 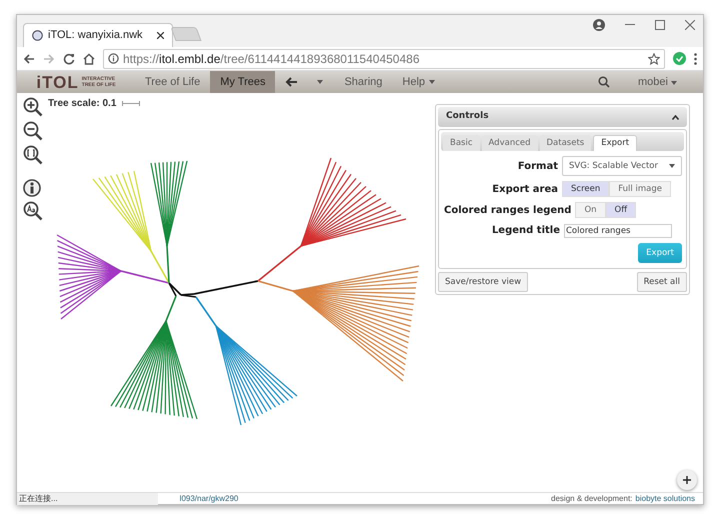 I want to click on legend-title-field: Colored ranges, so click(x=618, y=231).